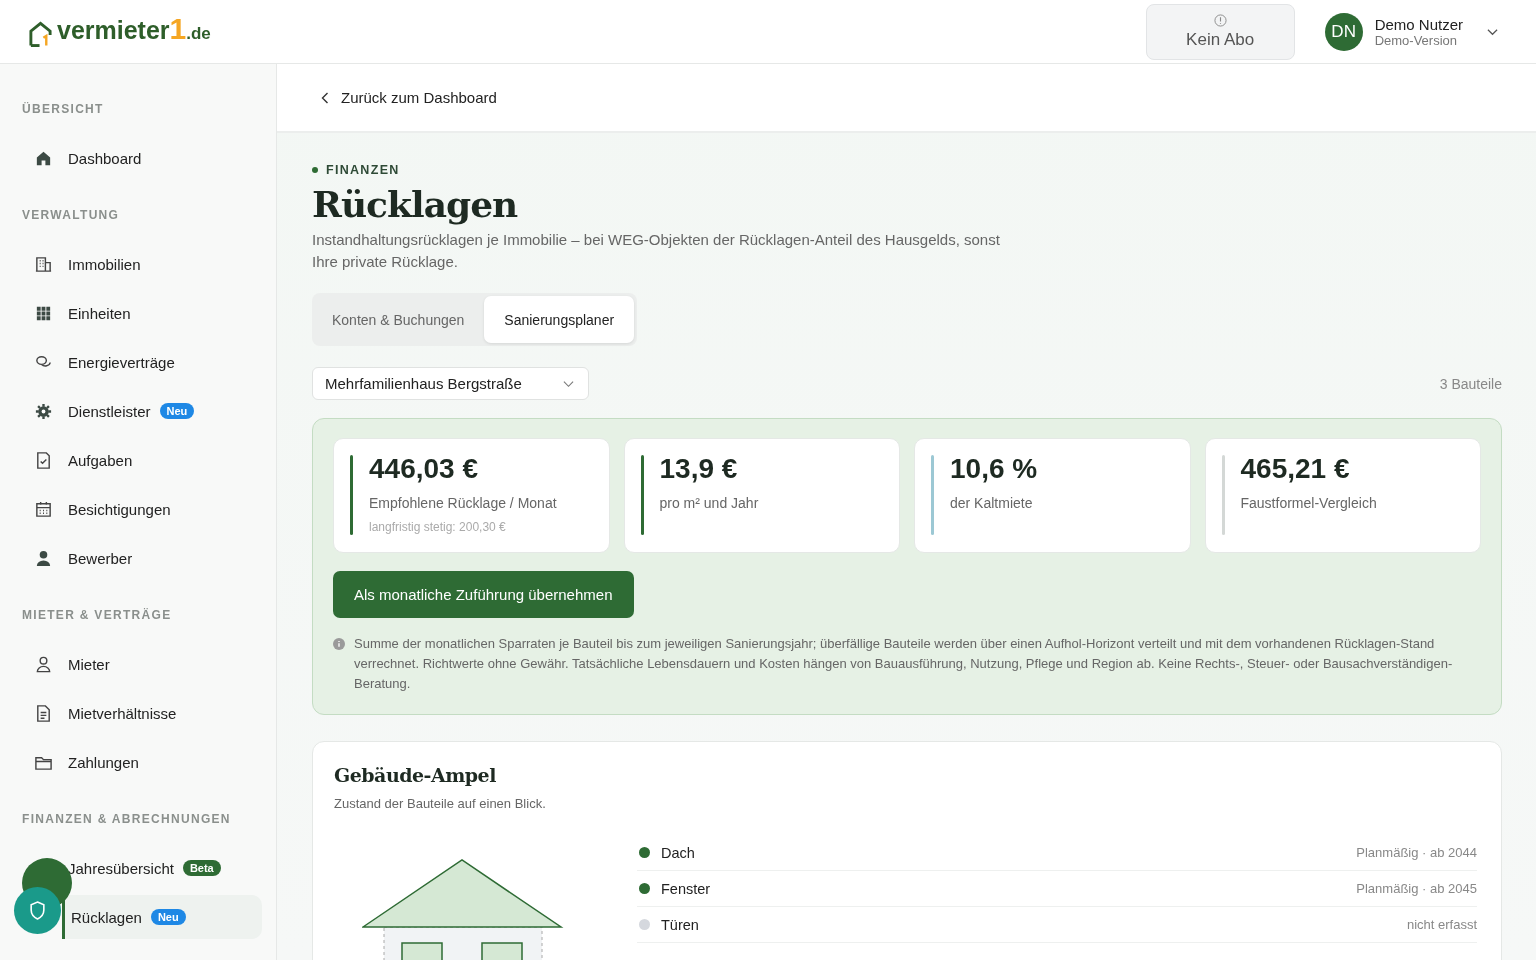 This screenshot has width=1536, height=960. What do you see at coordinates (450, 383) in the screenshot?
I see `property-select: Mehrfamilienhaus Bergstraße` at bounding box center [450, 383].